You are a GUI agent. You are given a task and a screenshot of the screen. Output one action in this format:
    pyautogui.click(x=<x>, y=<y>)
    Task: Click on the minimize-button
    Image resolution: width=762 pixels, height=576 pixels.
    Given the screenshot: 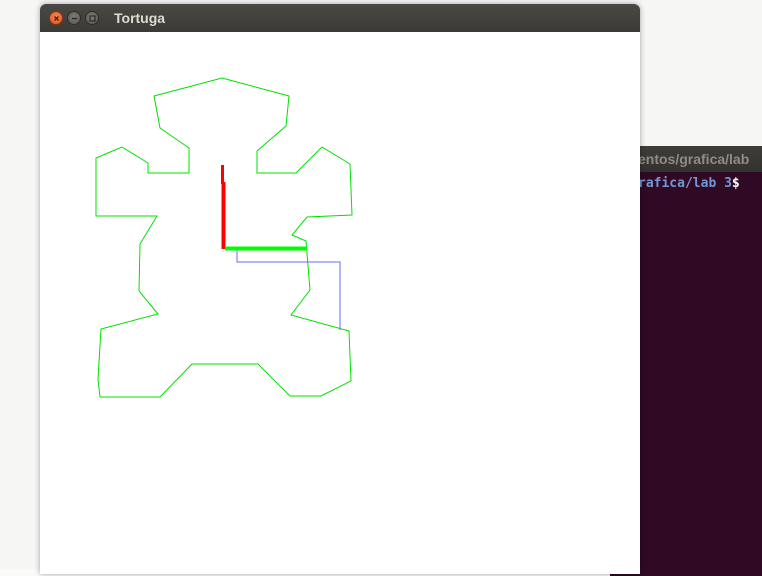 What is the action you would take?
    pyautogui.click(x=74, y=18)
    